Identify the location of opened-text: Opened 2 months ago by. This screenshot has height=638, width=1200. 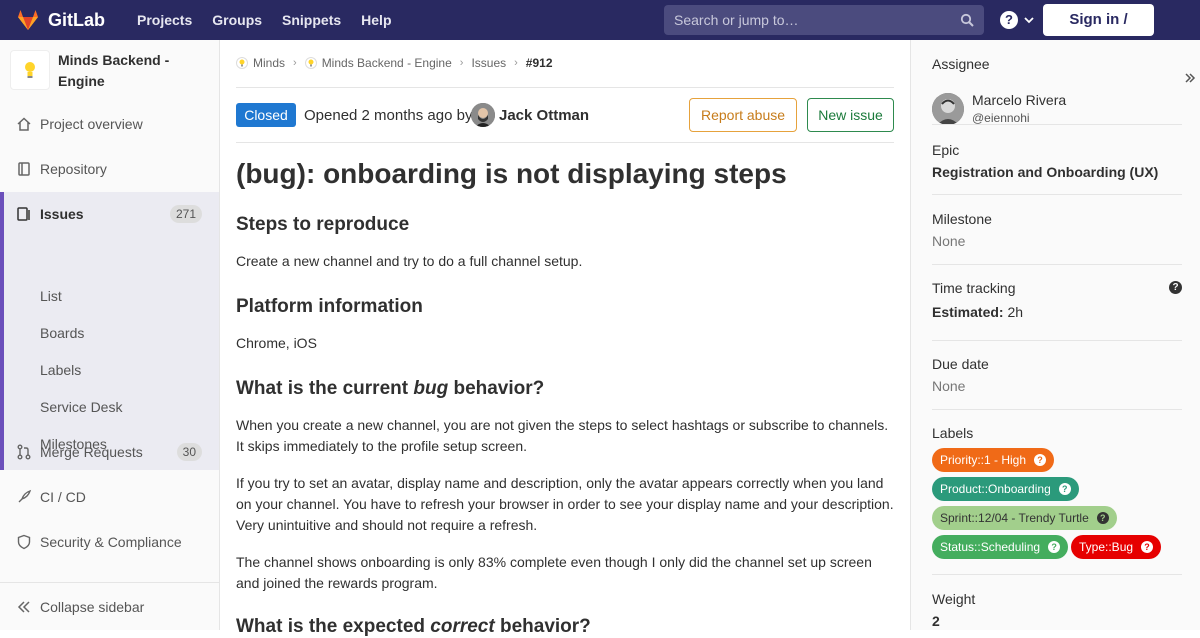
(388, 115).